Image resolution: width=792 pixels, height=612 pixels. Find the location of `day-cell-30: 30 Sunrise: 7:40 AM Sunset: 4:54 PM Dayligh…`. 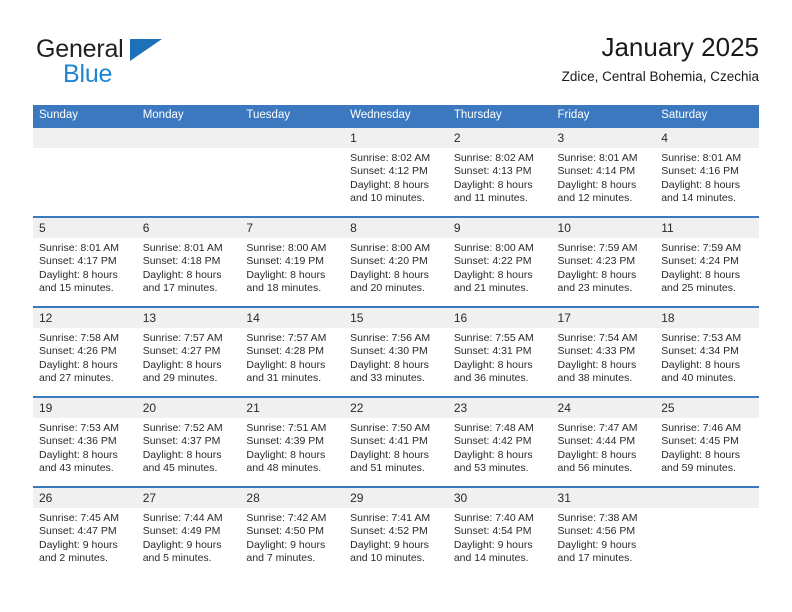

day-cell-30: 30 Sunrise: 7:40 AM Sunset: 4:54 PM Dayligh… is located at coordinates (499, 531).